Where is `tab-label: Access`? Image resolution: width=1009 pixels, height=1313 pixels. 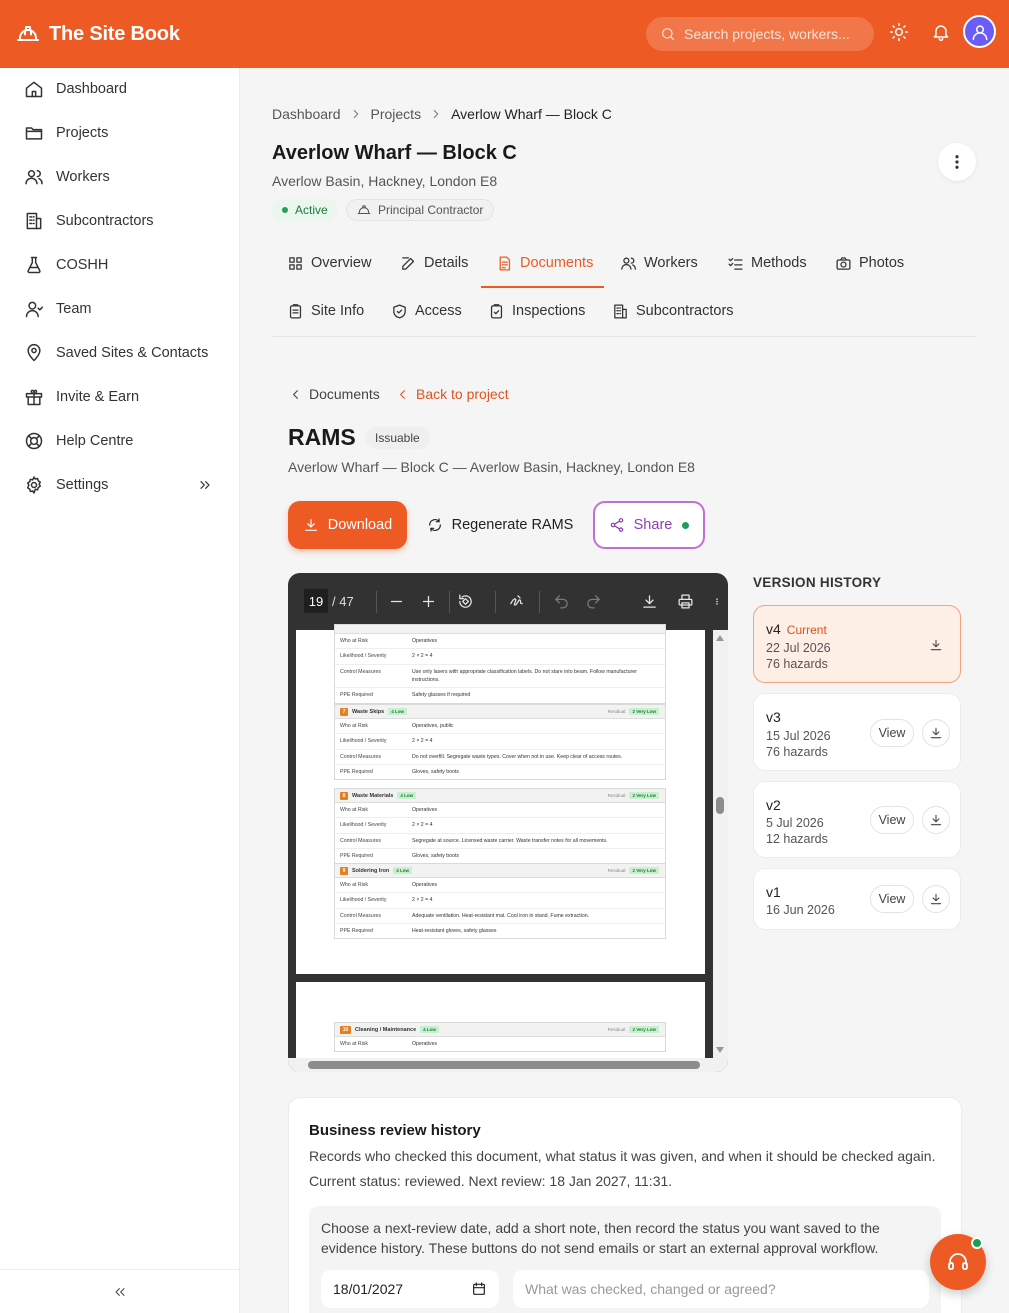 tab-label: Access is located at coordinates (438, 311).